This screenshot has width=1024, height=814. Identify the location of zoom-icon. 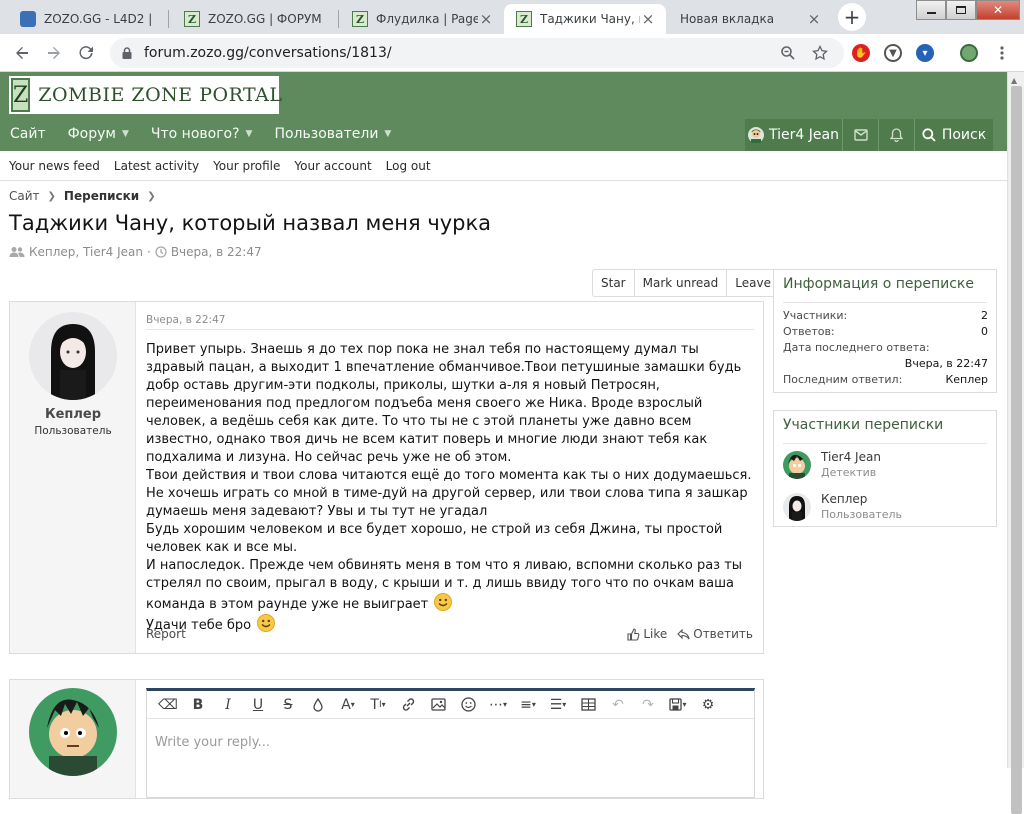
(788, 53).